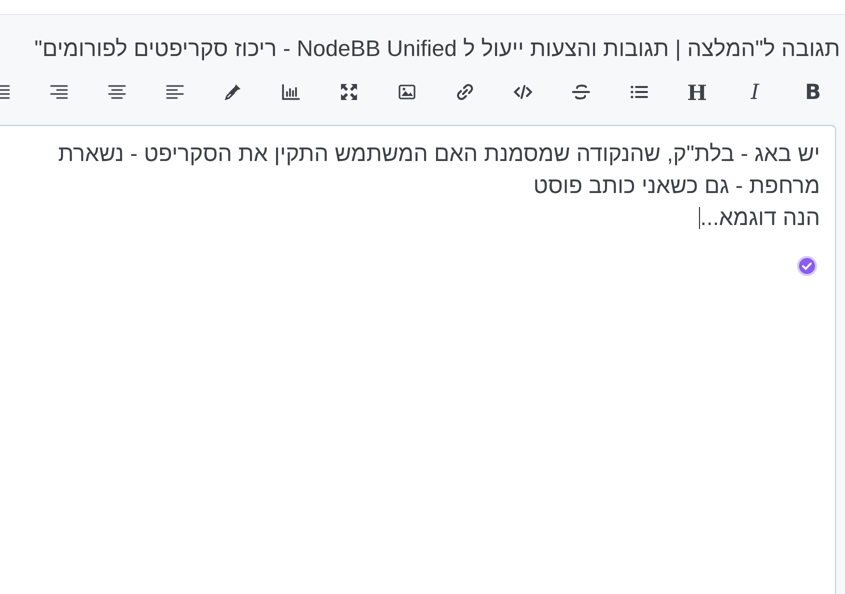 This screenshot has width=845, height=594. I want to click on composer-title: תגובה ל"המלצה | תגובות והצעות ייעול ל NodeBB Unified - ריכוז סקריפטים לפורומים", so click(437, 49).